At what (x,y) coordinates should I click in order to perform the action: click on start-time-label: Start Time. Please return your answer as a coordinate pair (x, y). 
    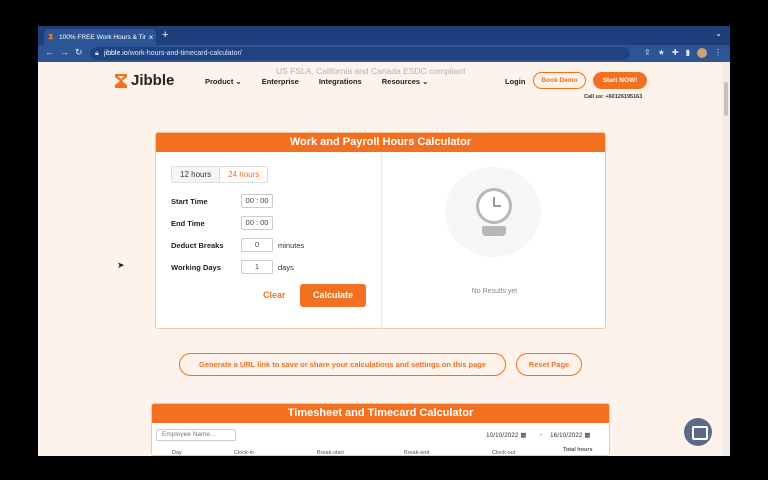
    Looking at the image, I should click on (189, 201).